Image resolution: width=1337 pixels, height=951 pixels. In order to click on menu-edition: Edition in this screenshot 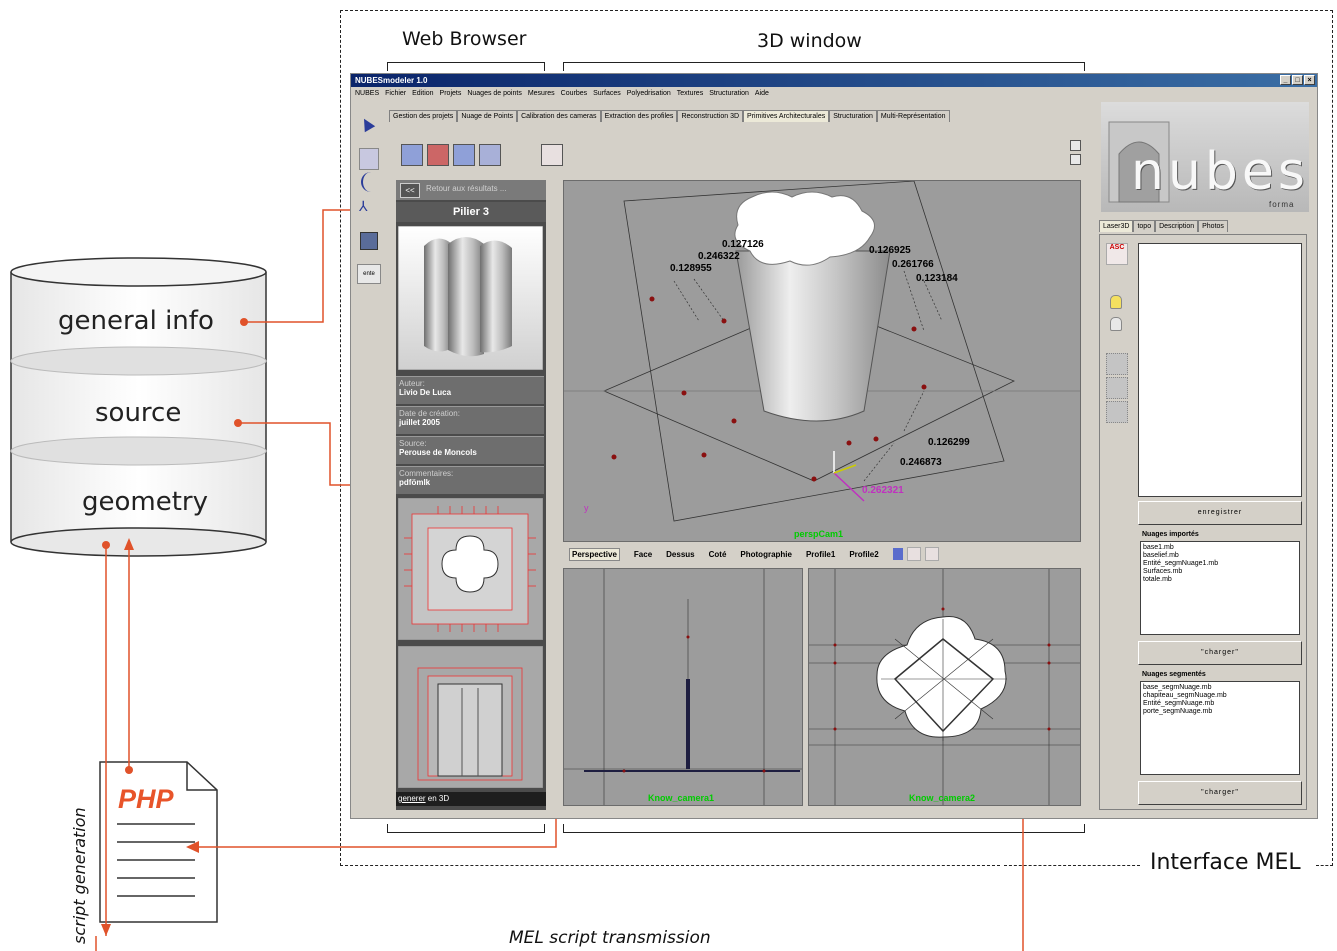, I will do `click(422, 93)`.